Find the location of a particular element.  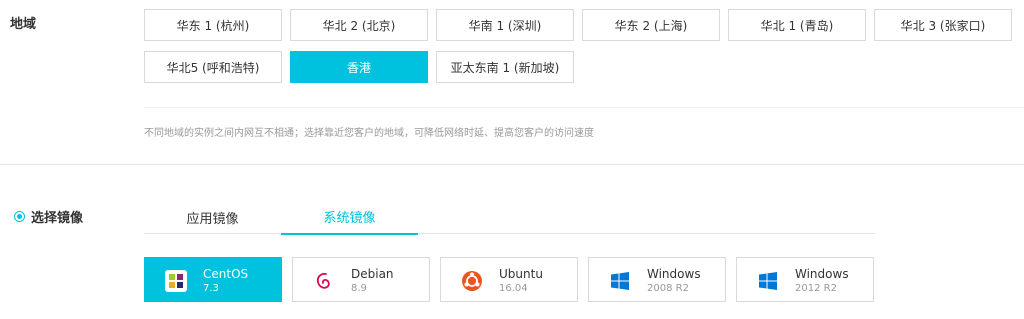

debian-icon is located at coordinates (323, 280).